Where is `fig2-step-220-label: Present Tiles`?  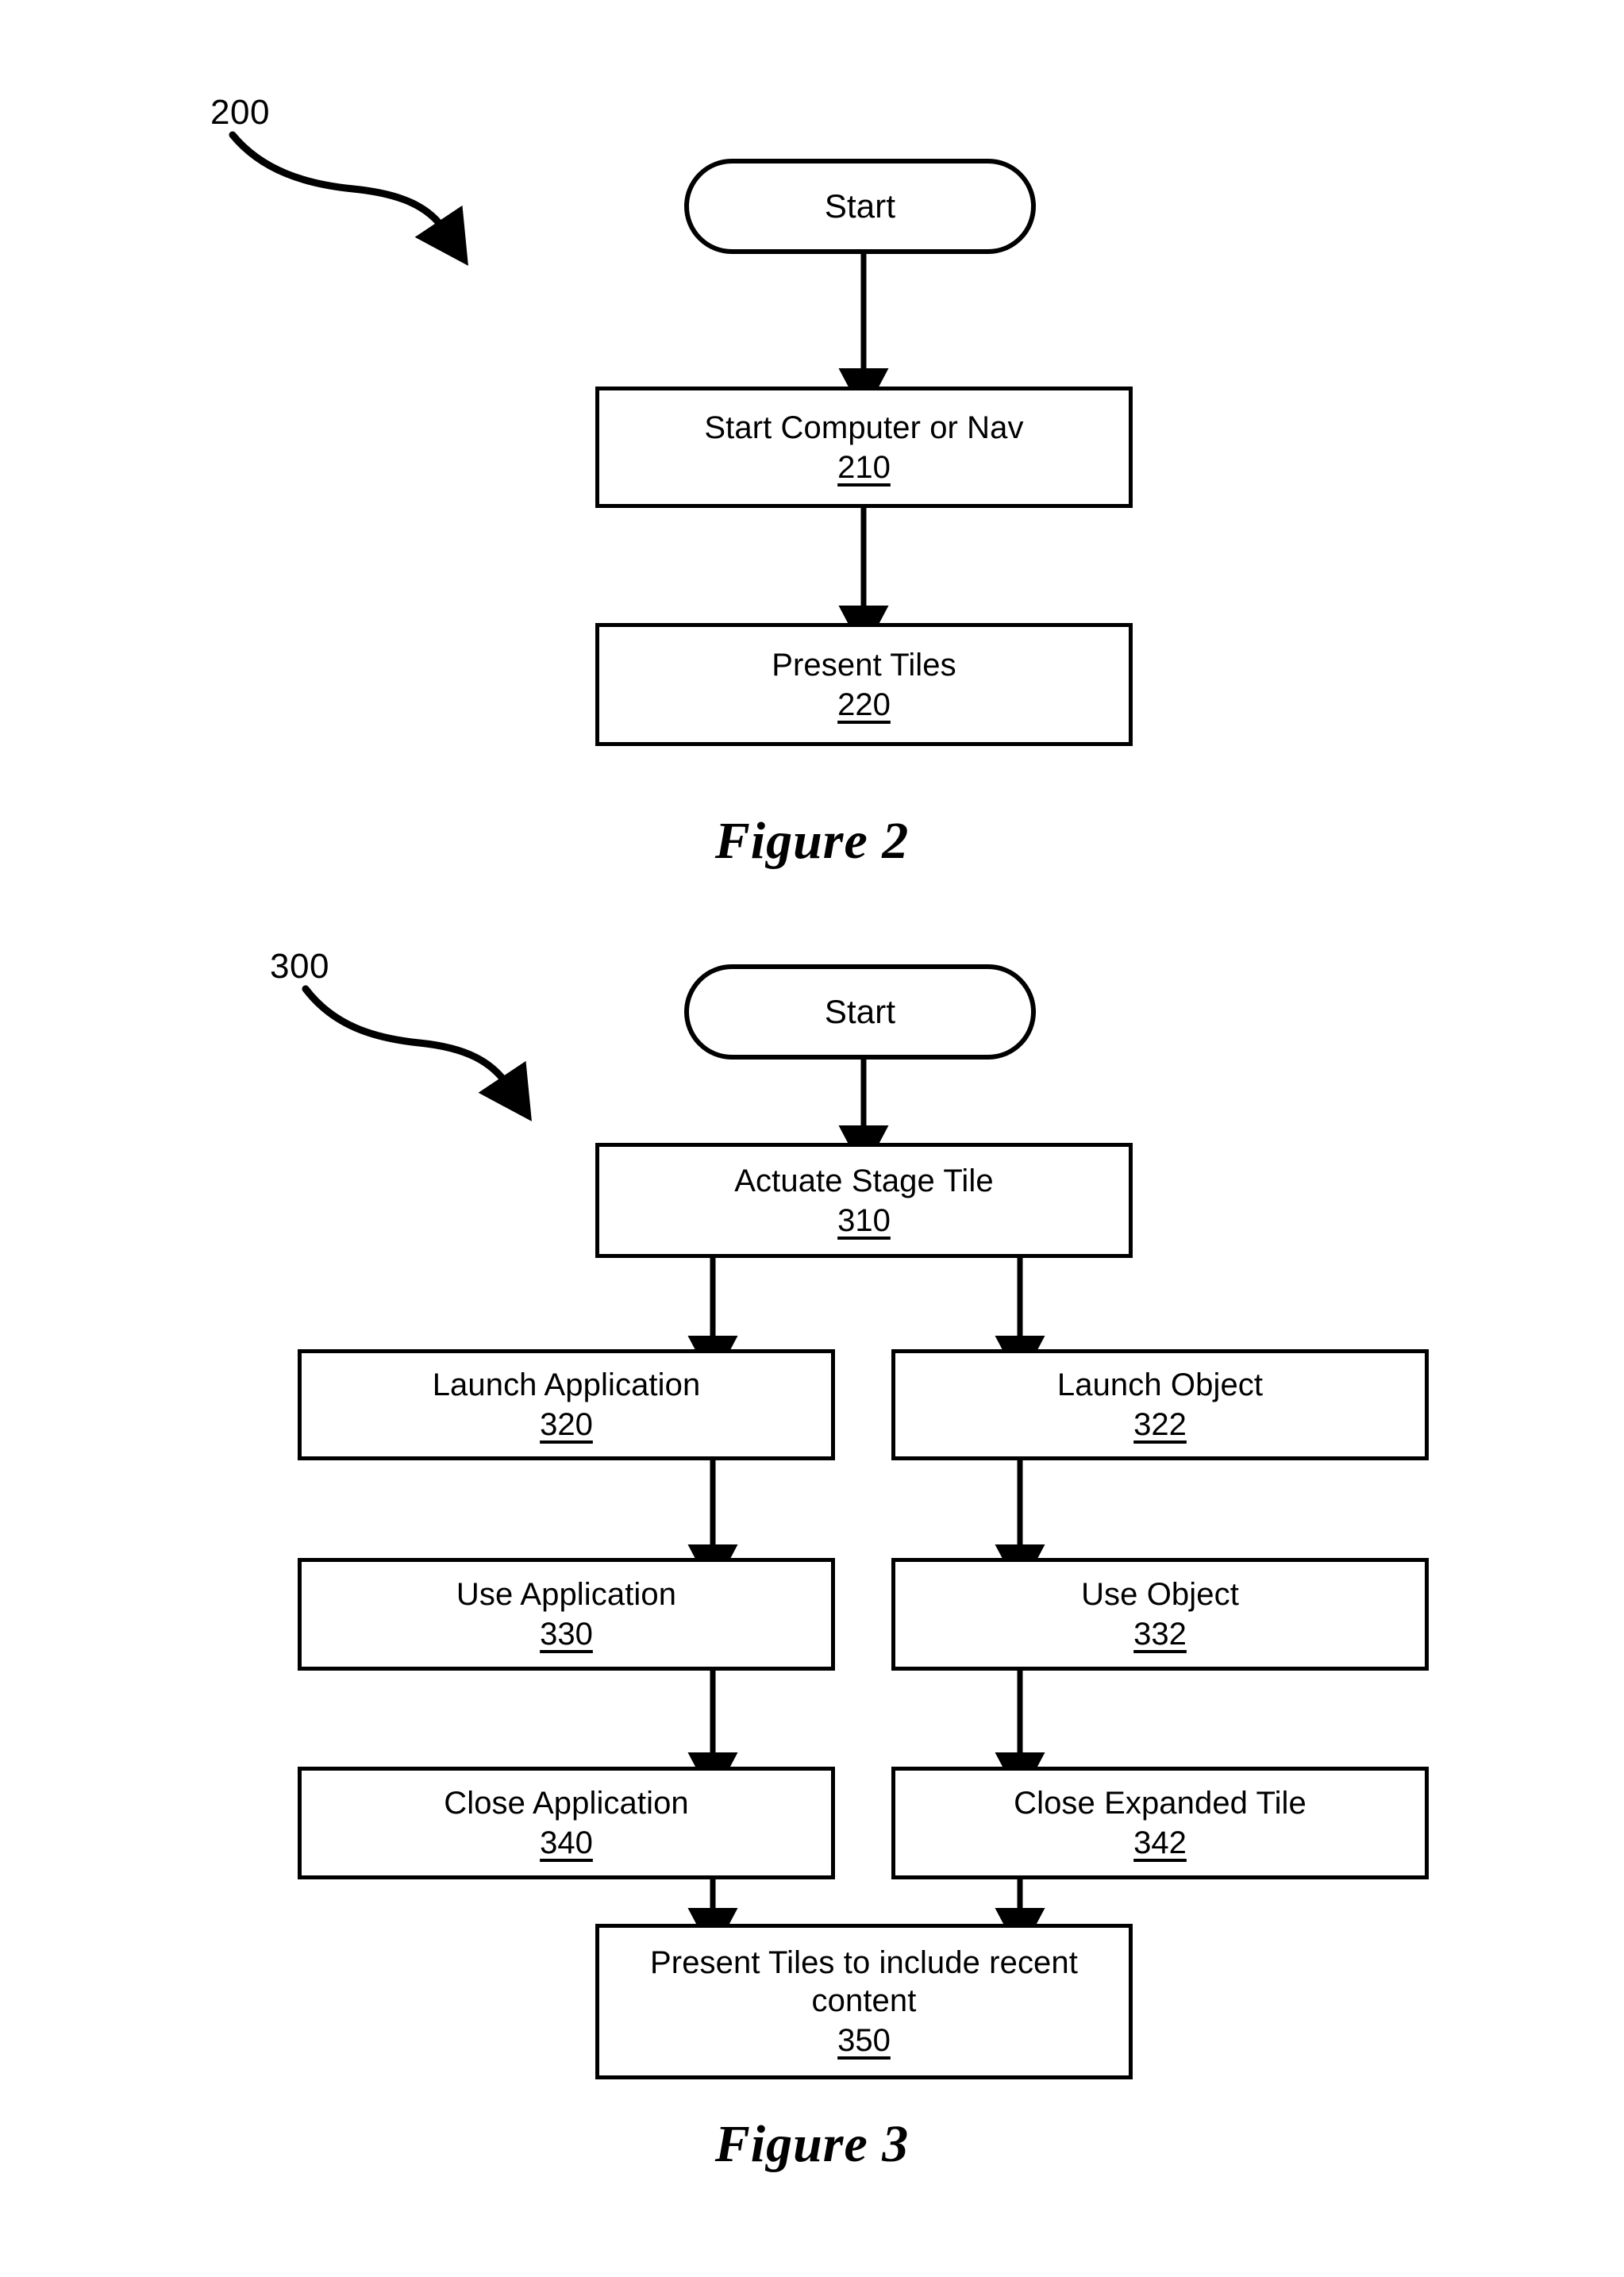
fig2-step-220-label: Present Tiles is located at coordinates (864, 665).